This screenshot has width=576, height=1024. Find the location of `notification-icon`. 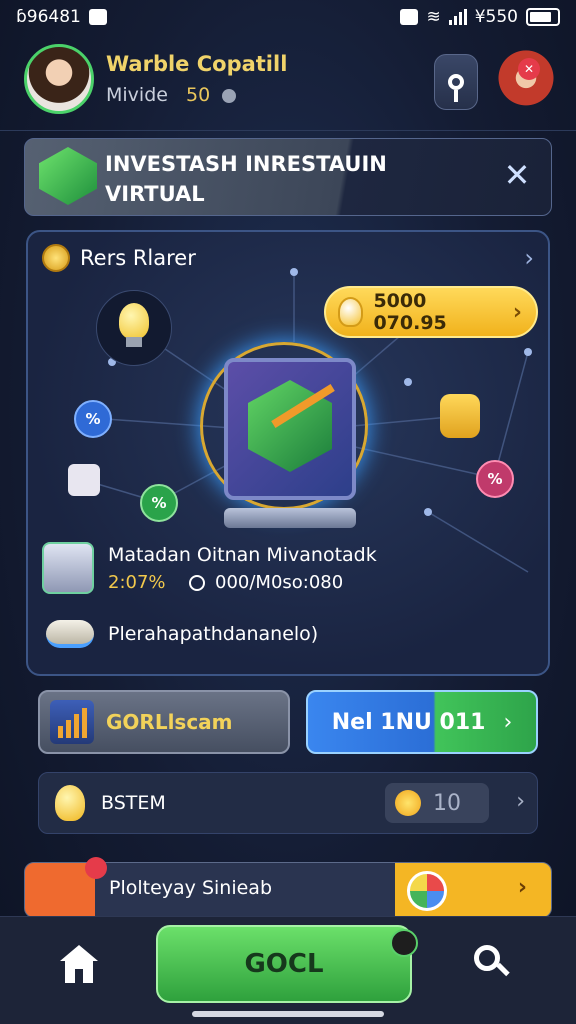

notification-icon is located at coordinates (97, 17).